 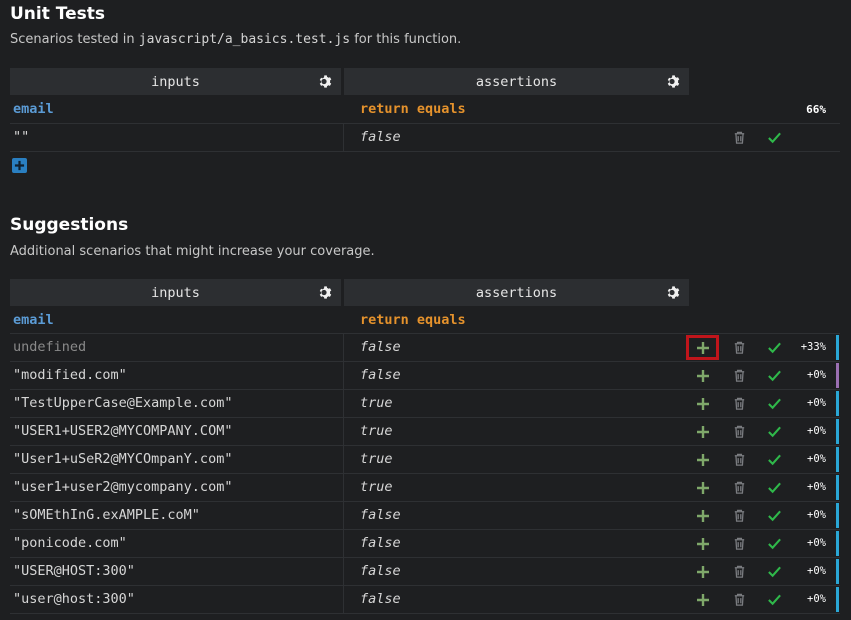 What do you see at coordinates (74, 599) in the screenshot?
I see `input-value: "user@host:300"` at bounding box center [74, 599].